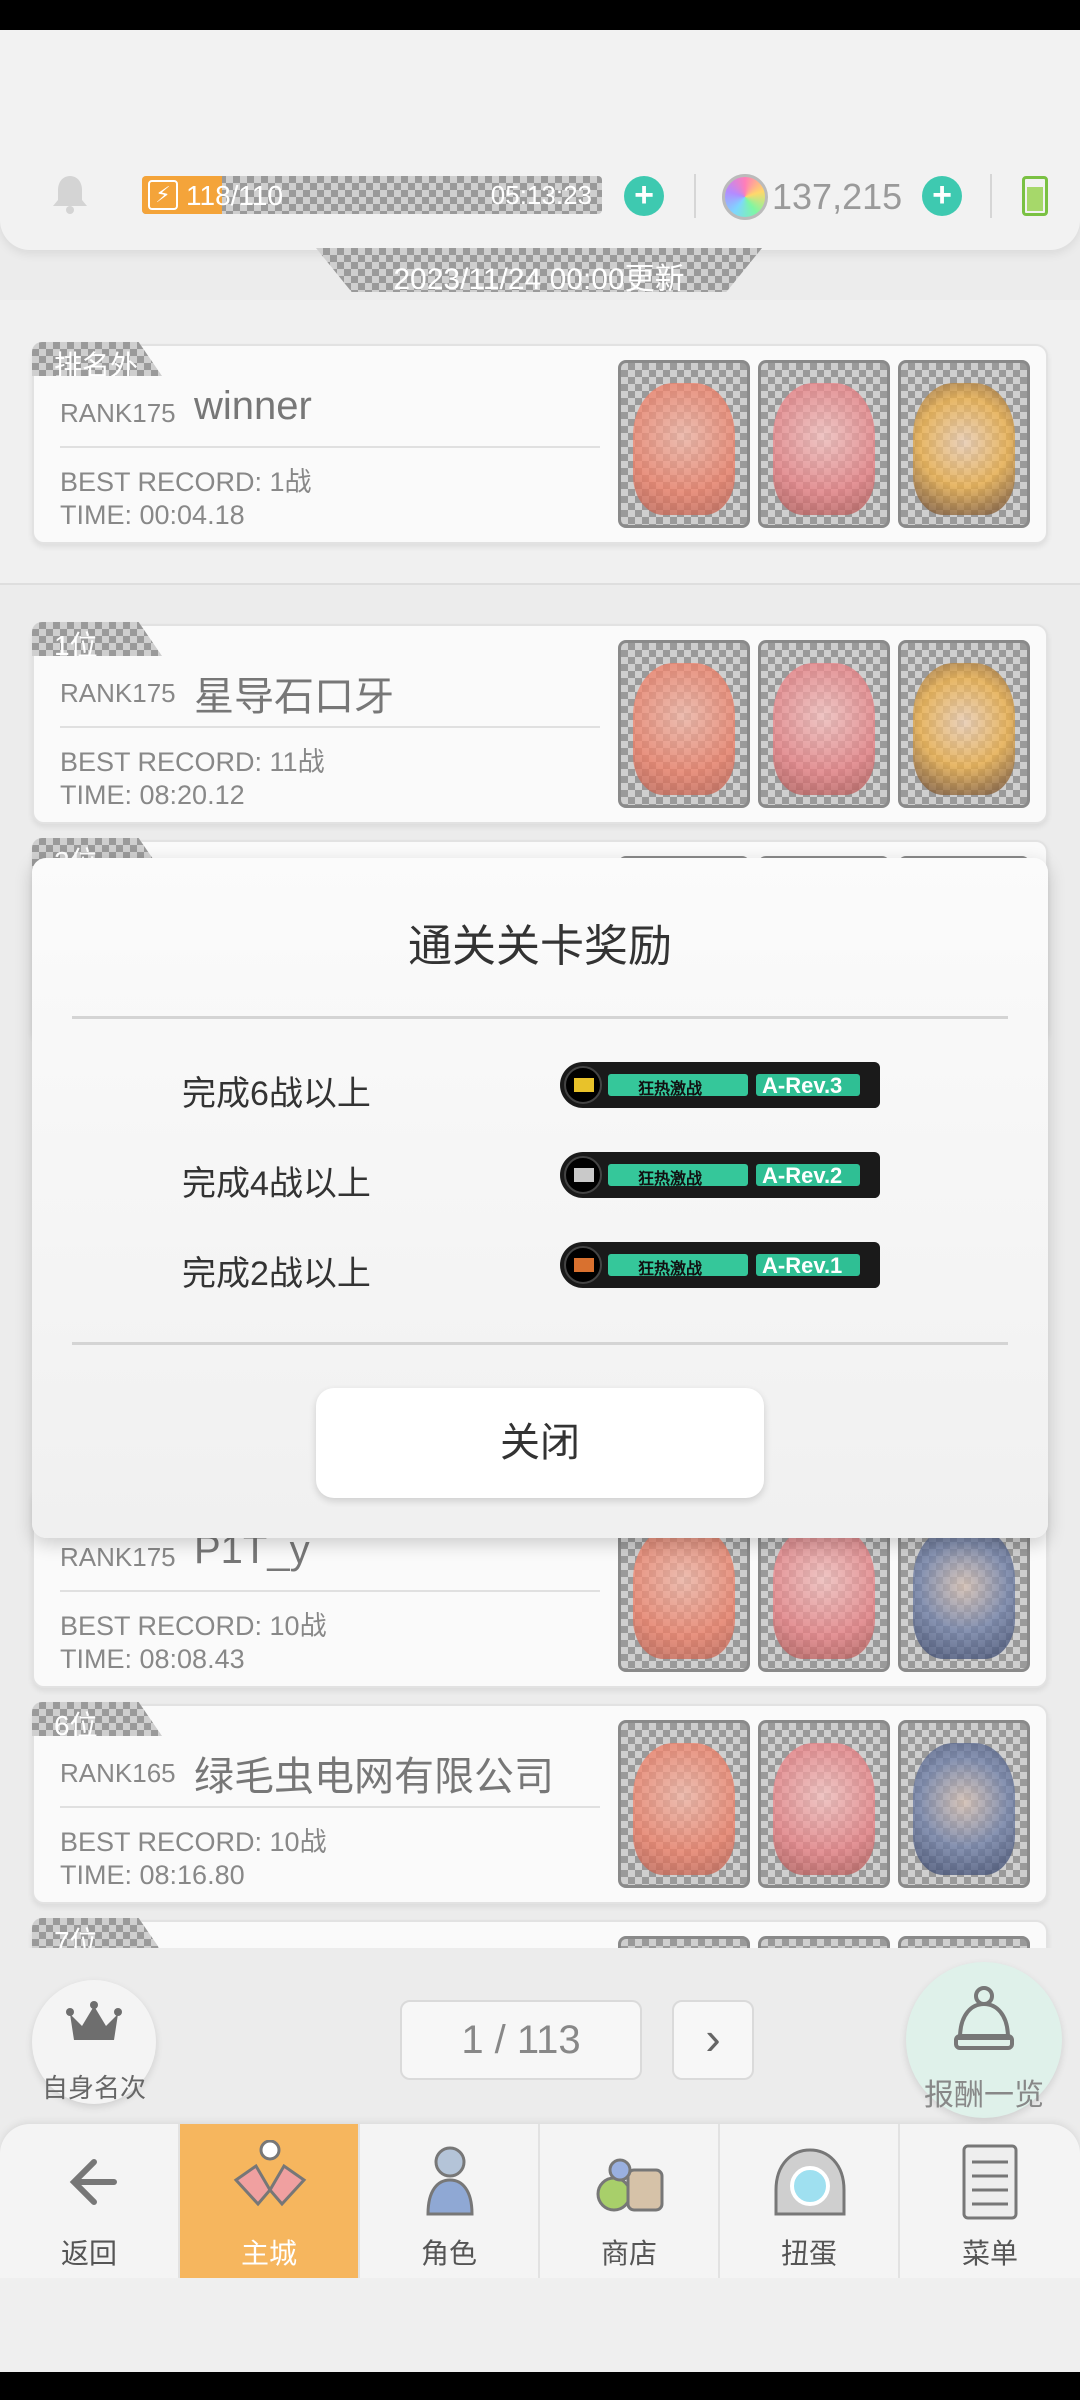 The height and width of the screenshot is (2400, 1080). Describe the element at coordinates (984, 2095) in the screenshot. I see `rewards-list-label: 报酬一览` at that location.